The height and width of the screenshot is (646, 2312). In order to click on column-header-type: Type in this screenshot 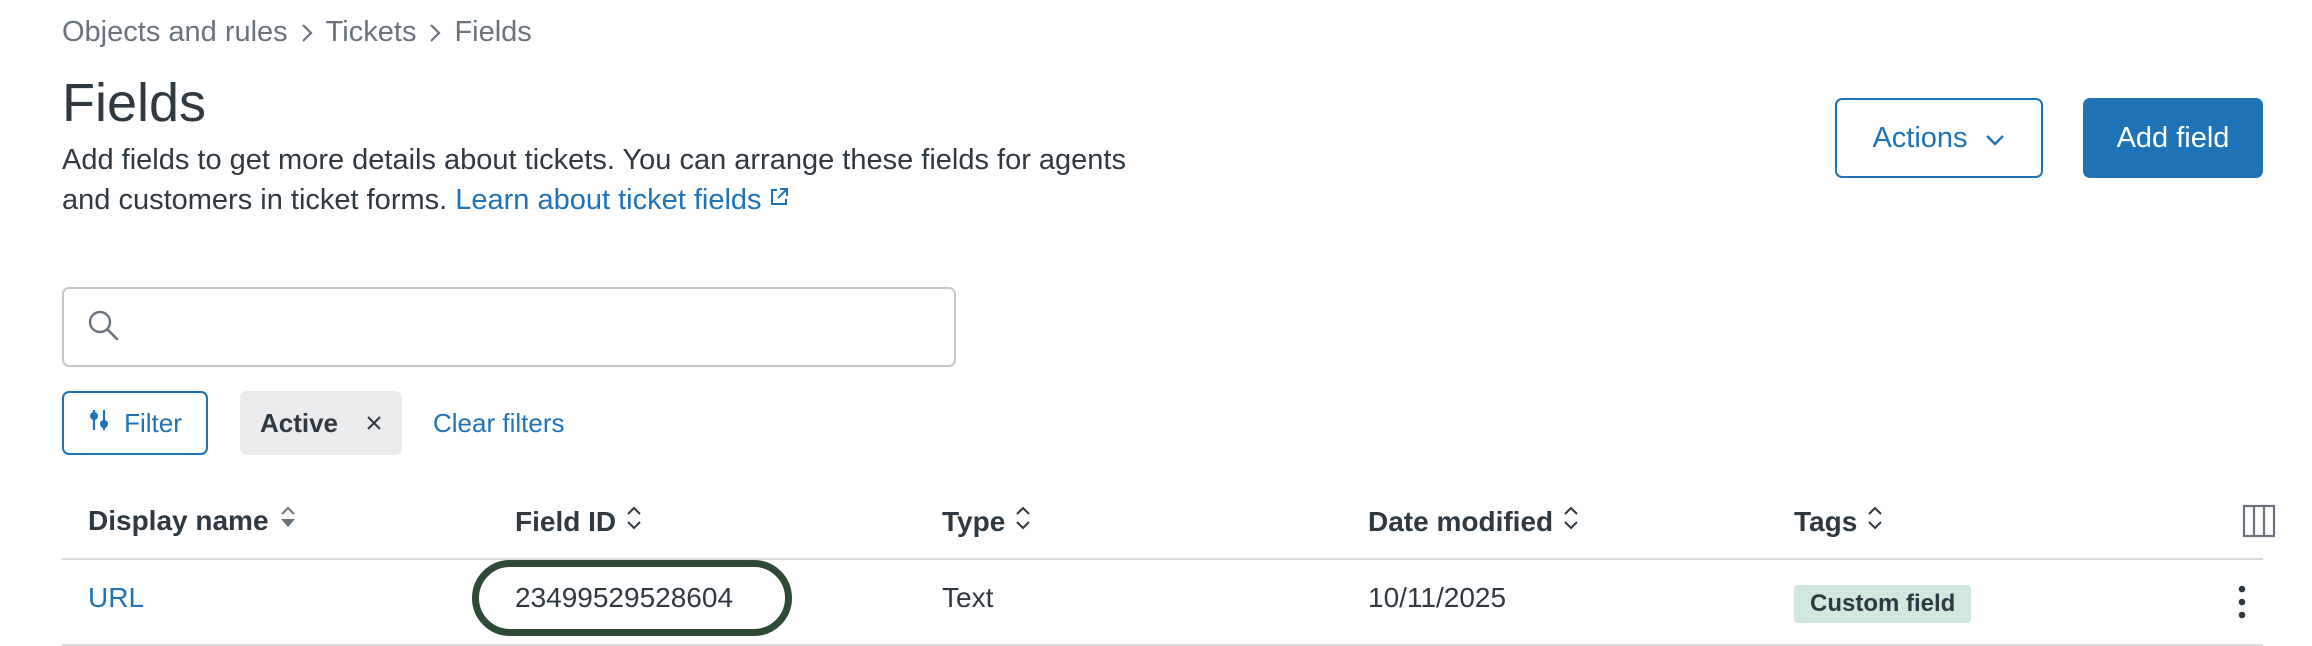, I will do `click(987, 521)`.